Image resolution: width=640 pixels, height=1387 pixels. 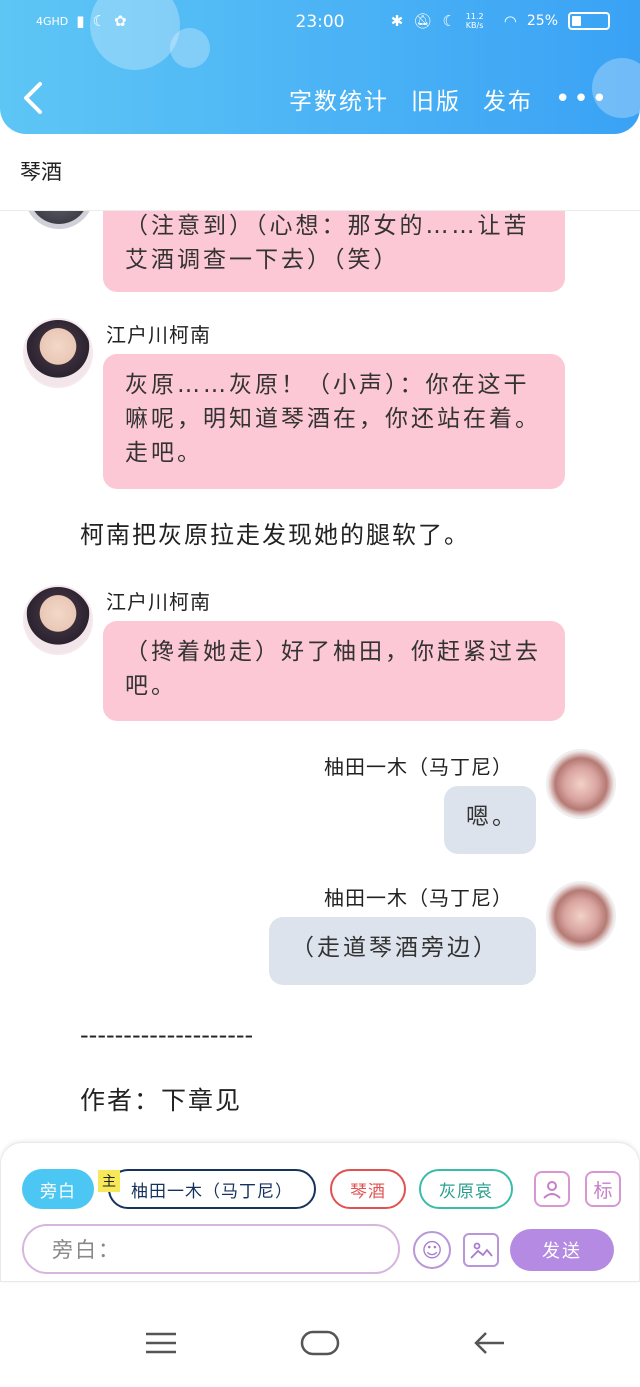 What do you see at coordinates (109, 1181) in the screenshot?
I see `host-tag: 主` at bounding box center [109, 1181].